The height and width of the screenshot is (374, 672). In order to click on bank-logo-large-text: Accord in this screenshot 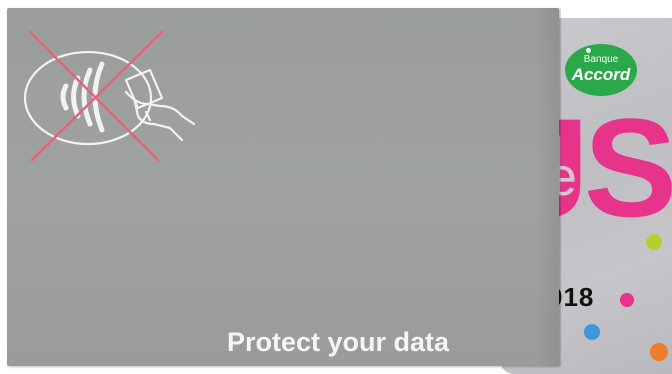, I will do `click(601, 74)`.